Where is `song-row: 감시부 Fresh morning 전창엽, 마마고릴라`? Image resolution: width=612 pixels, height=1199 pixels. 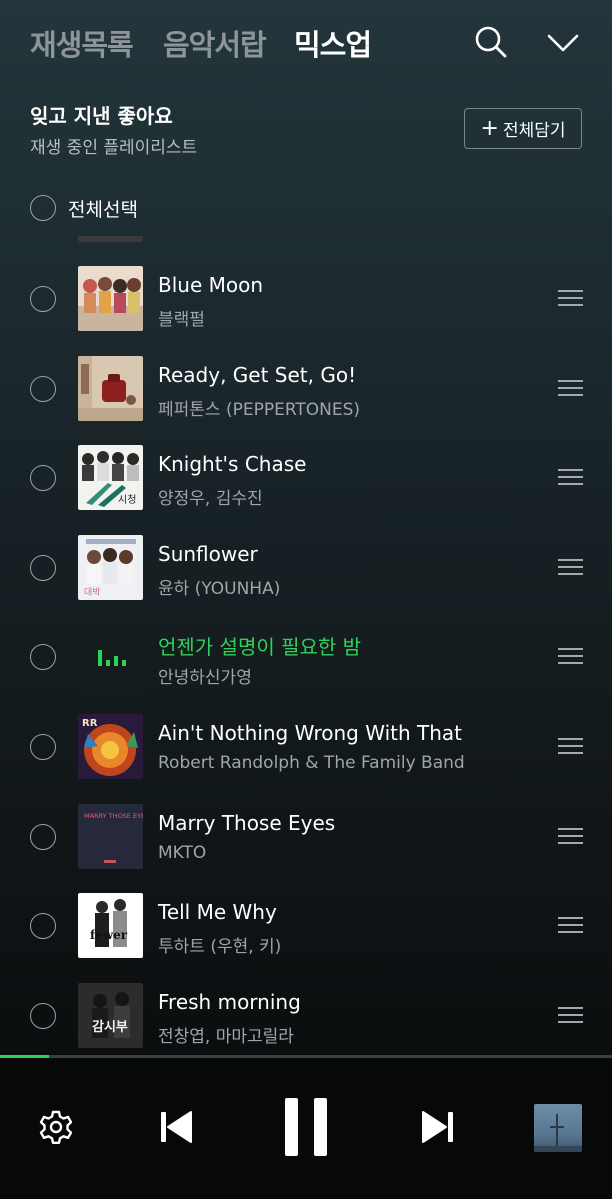
song-row: 감시부 Fresh morning 전창엽, 마마고릴라 is located at coordinates (306, 1016).